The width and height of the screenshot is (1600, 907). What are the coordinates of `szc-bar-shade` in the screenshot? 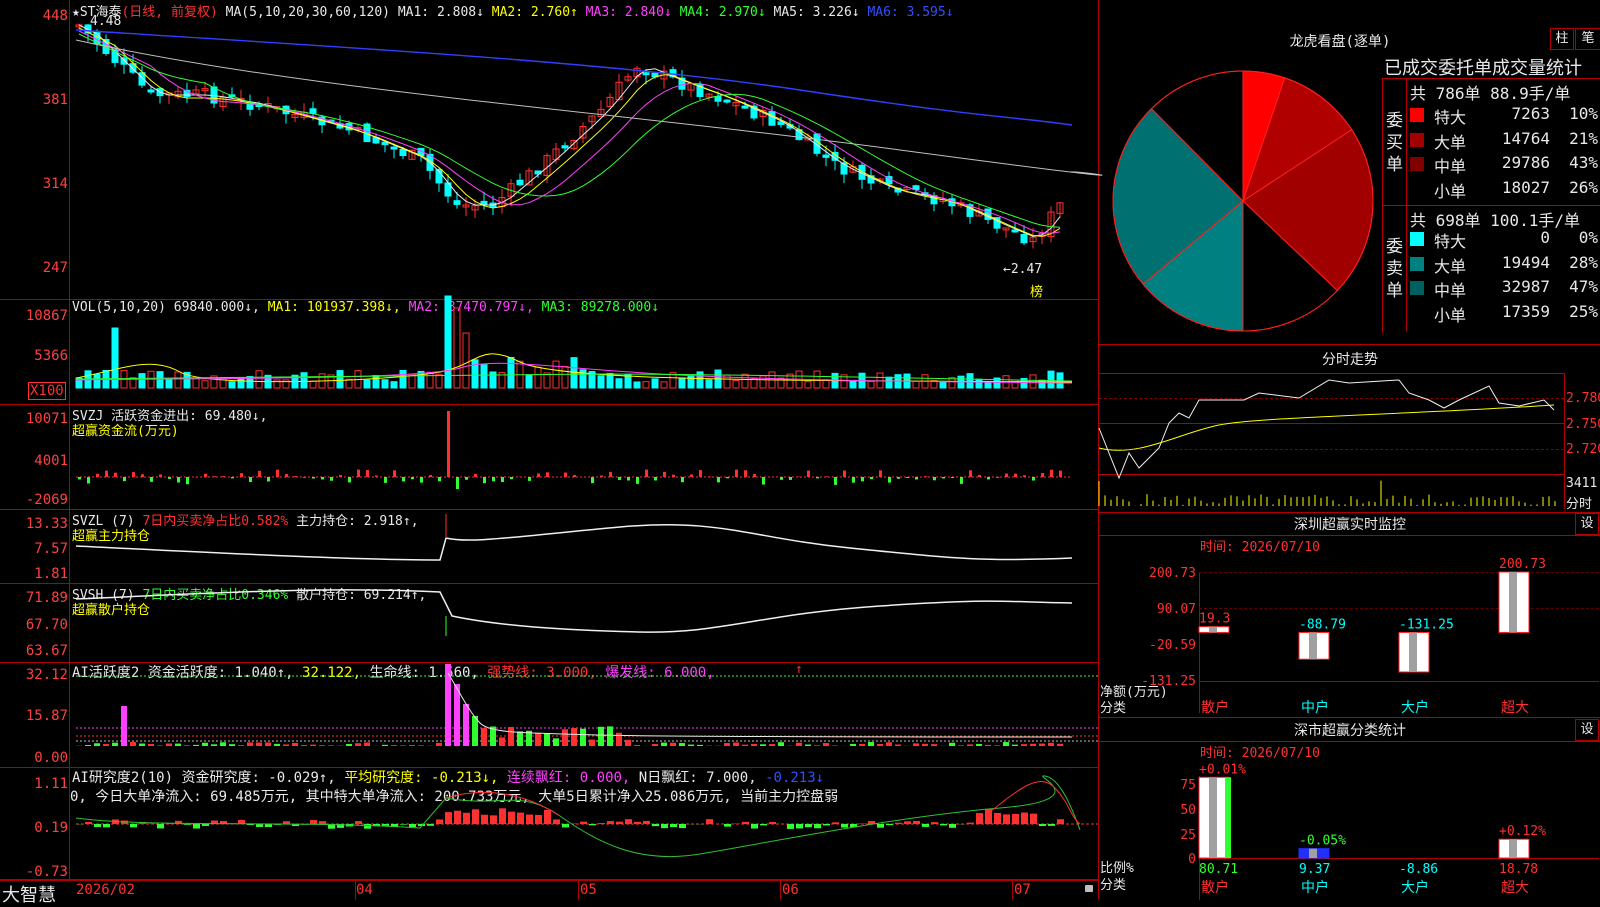 It's located at (1213, 817).